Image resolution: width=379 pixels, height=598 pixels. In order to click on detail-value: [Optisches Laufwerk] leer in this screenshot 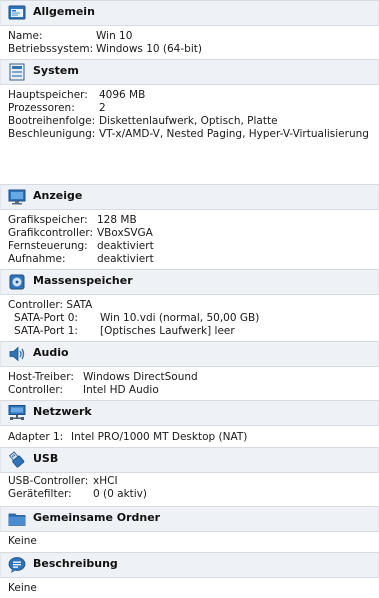, I will do `click(167, 331)`.